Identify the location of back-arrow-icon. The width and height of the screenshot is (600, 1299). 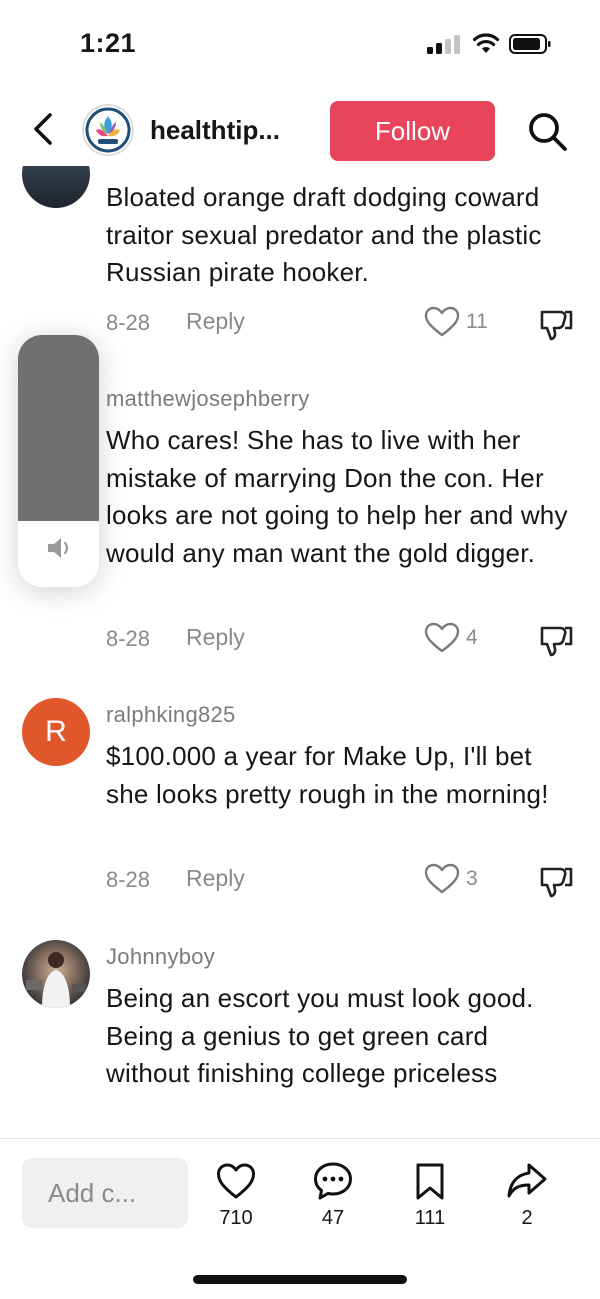
(43, 129).